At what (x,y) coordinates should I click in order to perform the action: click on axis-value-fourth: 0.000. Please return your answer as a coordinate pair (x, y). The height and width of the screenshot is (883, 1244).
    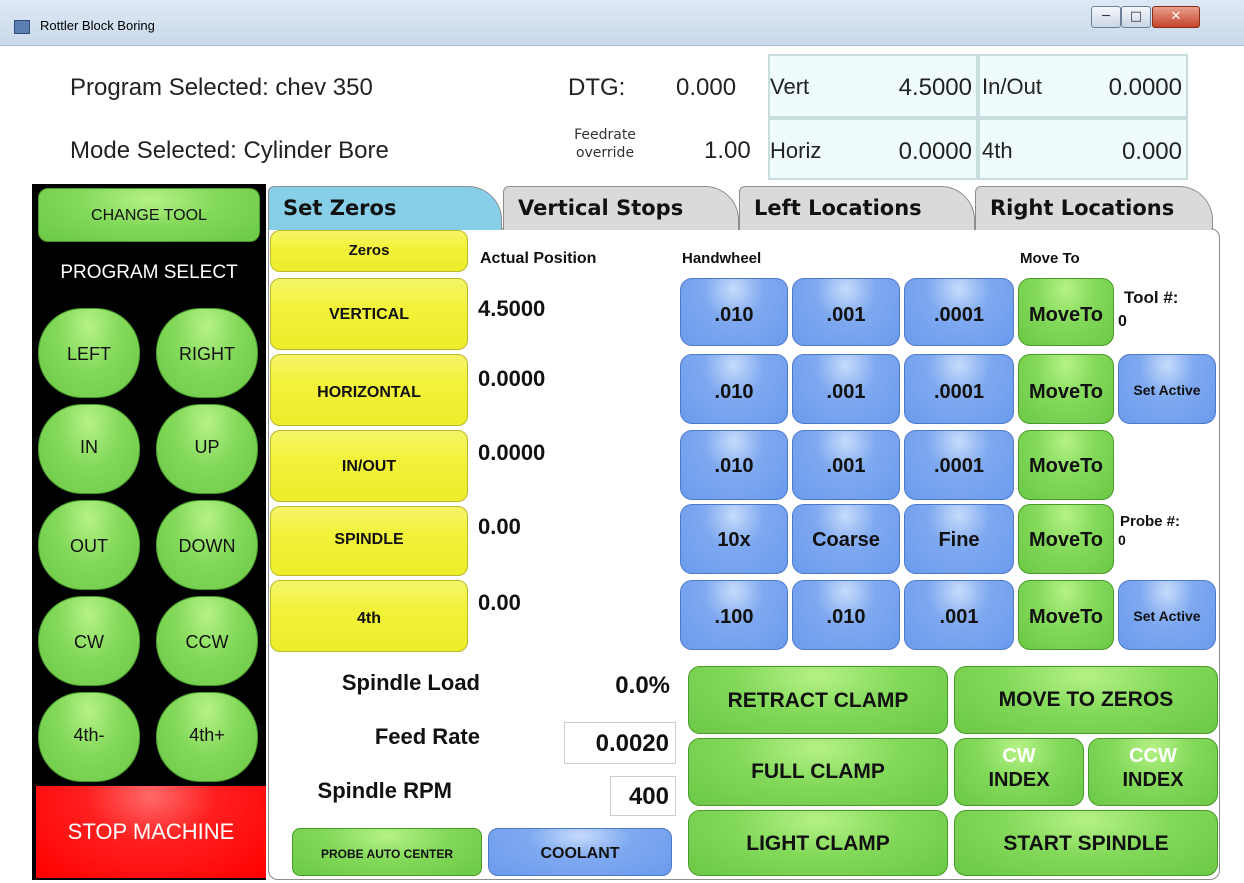
    Looking at the image, I should click on (1151, 151).